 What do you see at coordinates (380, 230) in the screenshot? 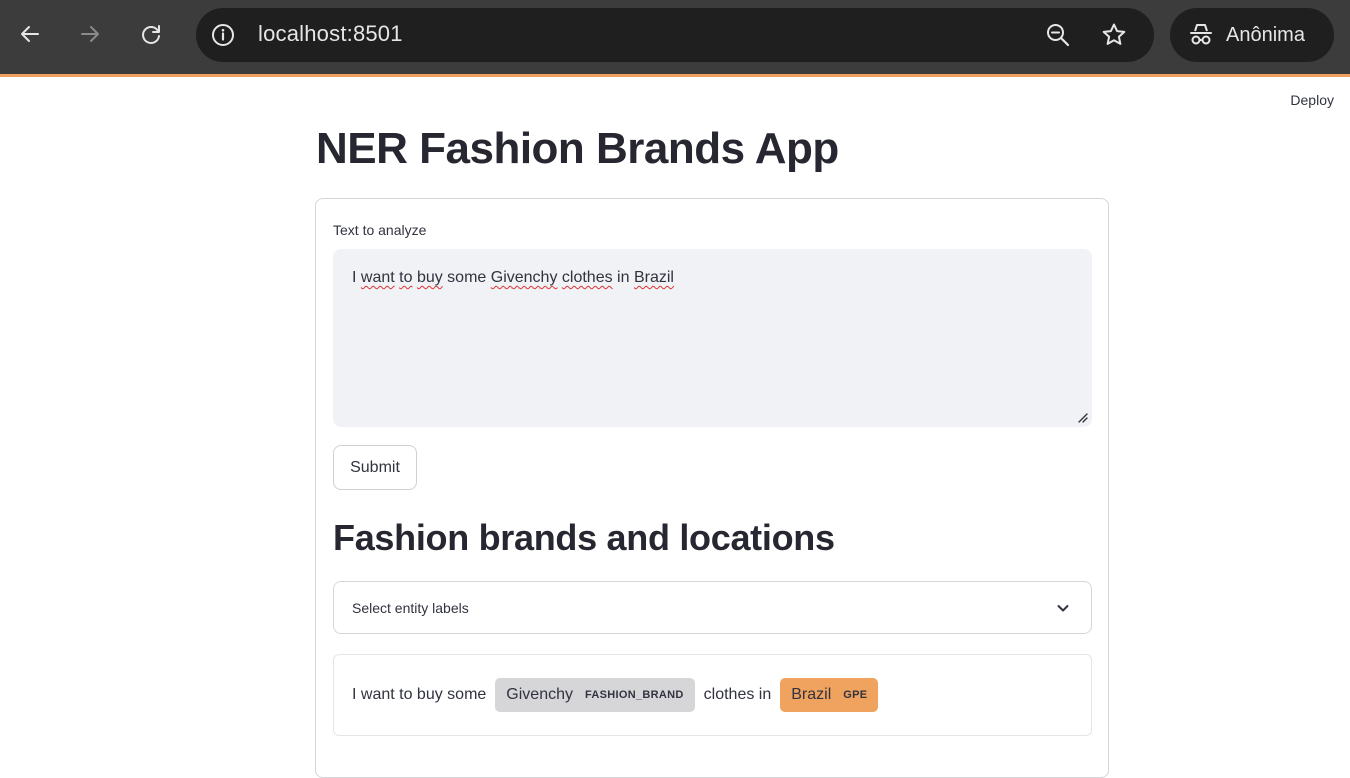
I see `text-field-label: Text to analyze` at bounding box center [380, 230].